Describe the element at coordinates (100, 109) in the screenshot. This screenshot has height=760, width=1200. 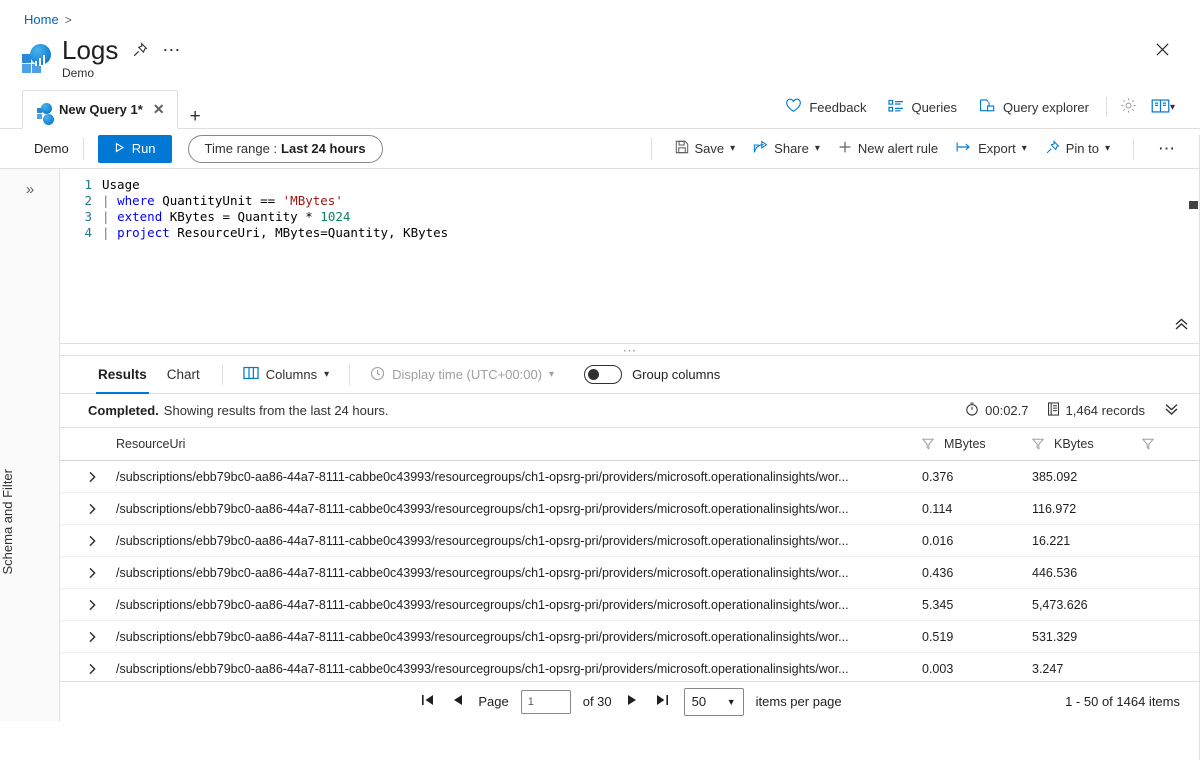
I see `tab-new-query-1: New Query 1* ✕` at that location.